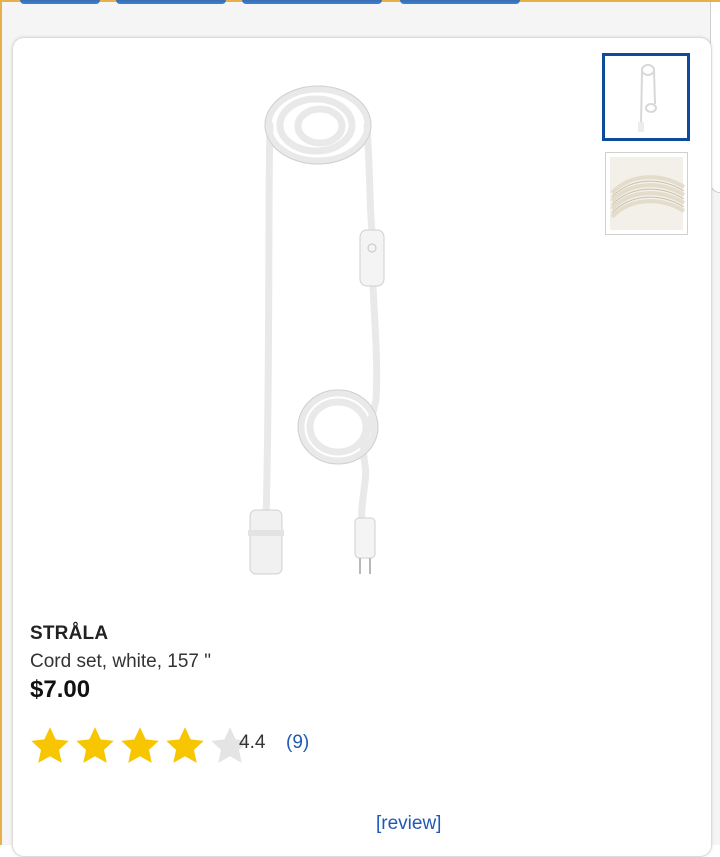  What do you see at coordinates (69, 634) in the screenshot?
I see `product-brand: STRÅLA` at bounding box center [69, 634].